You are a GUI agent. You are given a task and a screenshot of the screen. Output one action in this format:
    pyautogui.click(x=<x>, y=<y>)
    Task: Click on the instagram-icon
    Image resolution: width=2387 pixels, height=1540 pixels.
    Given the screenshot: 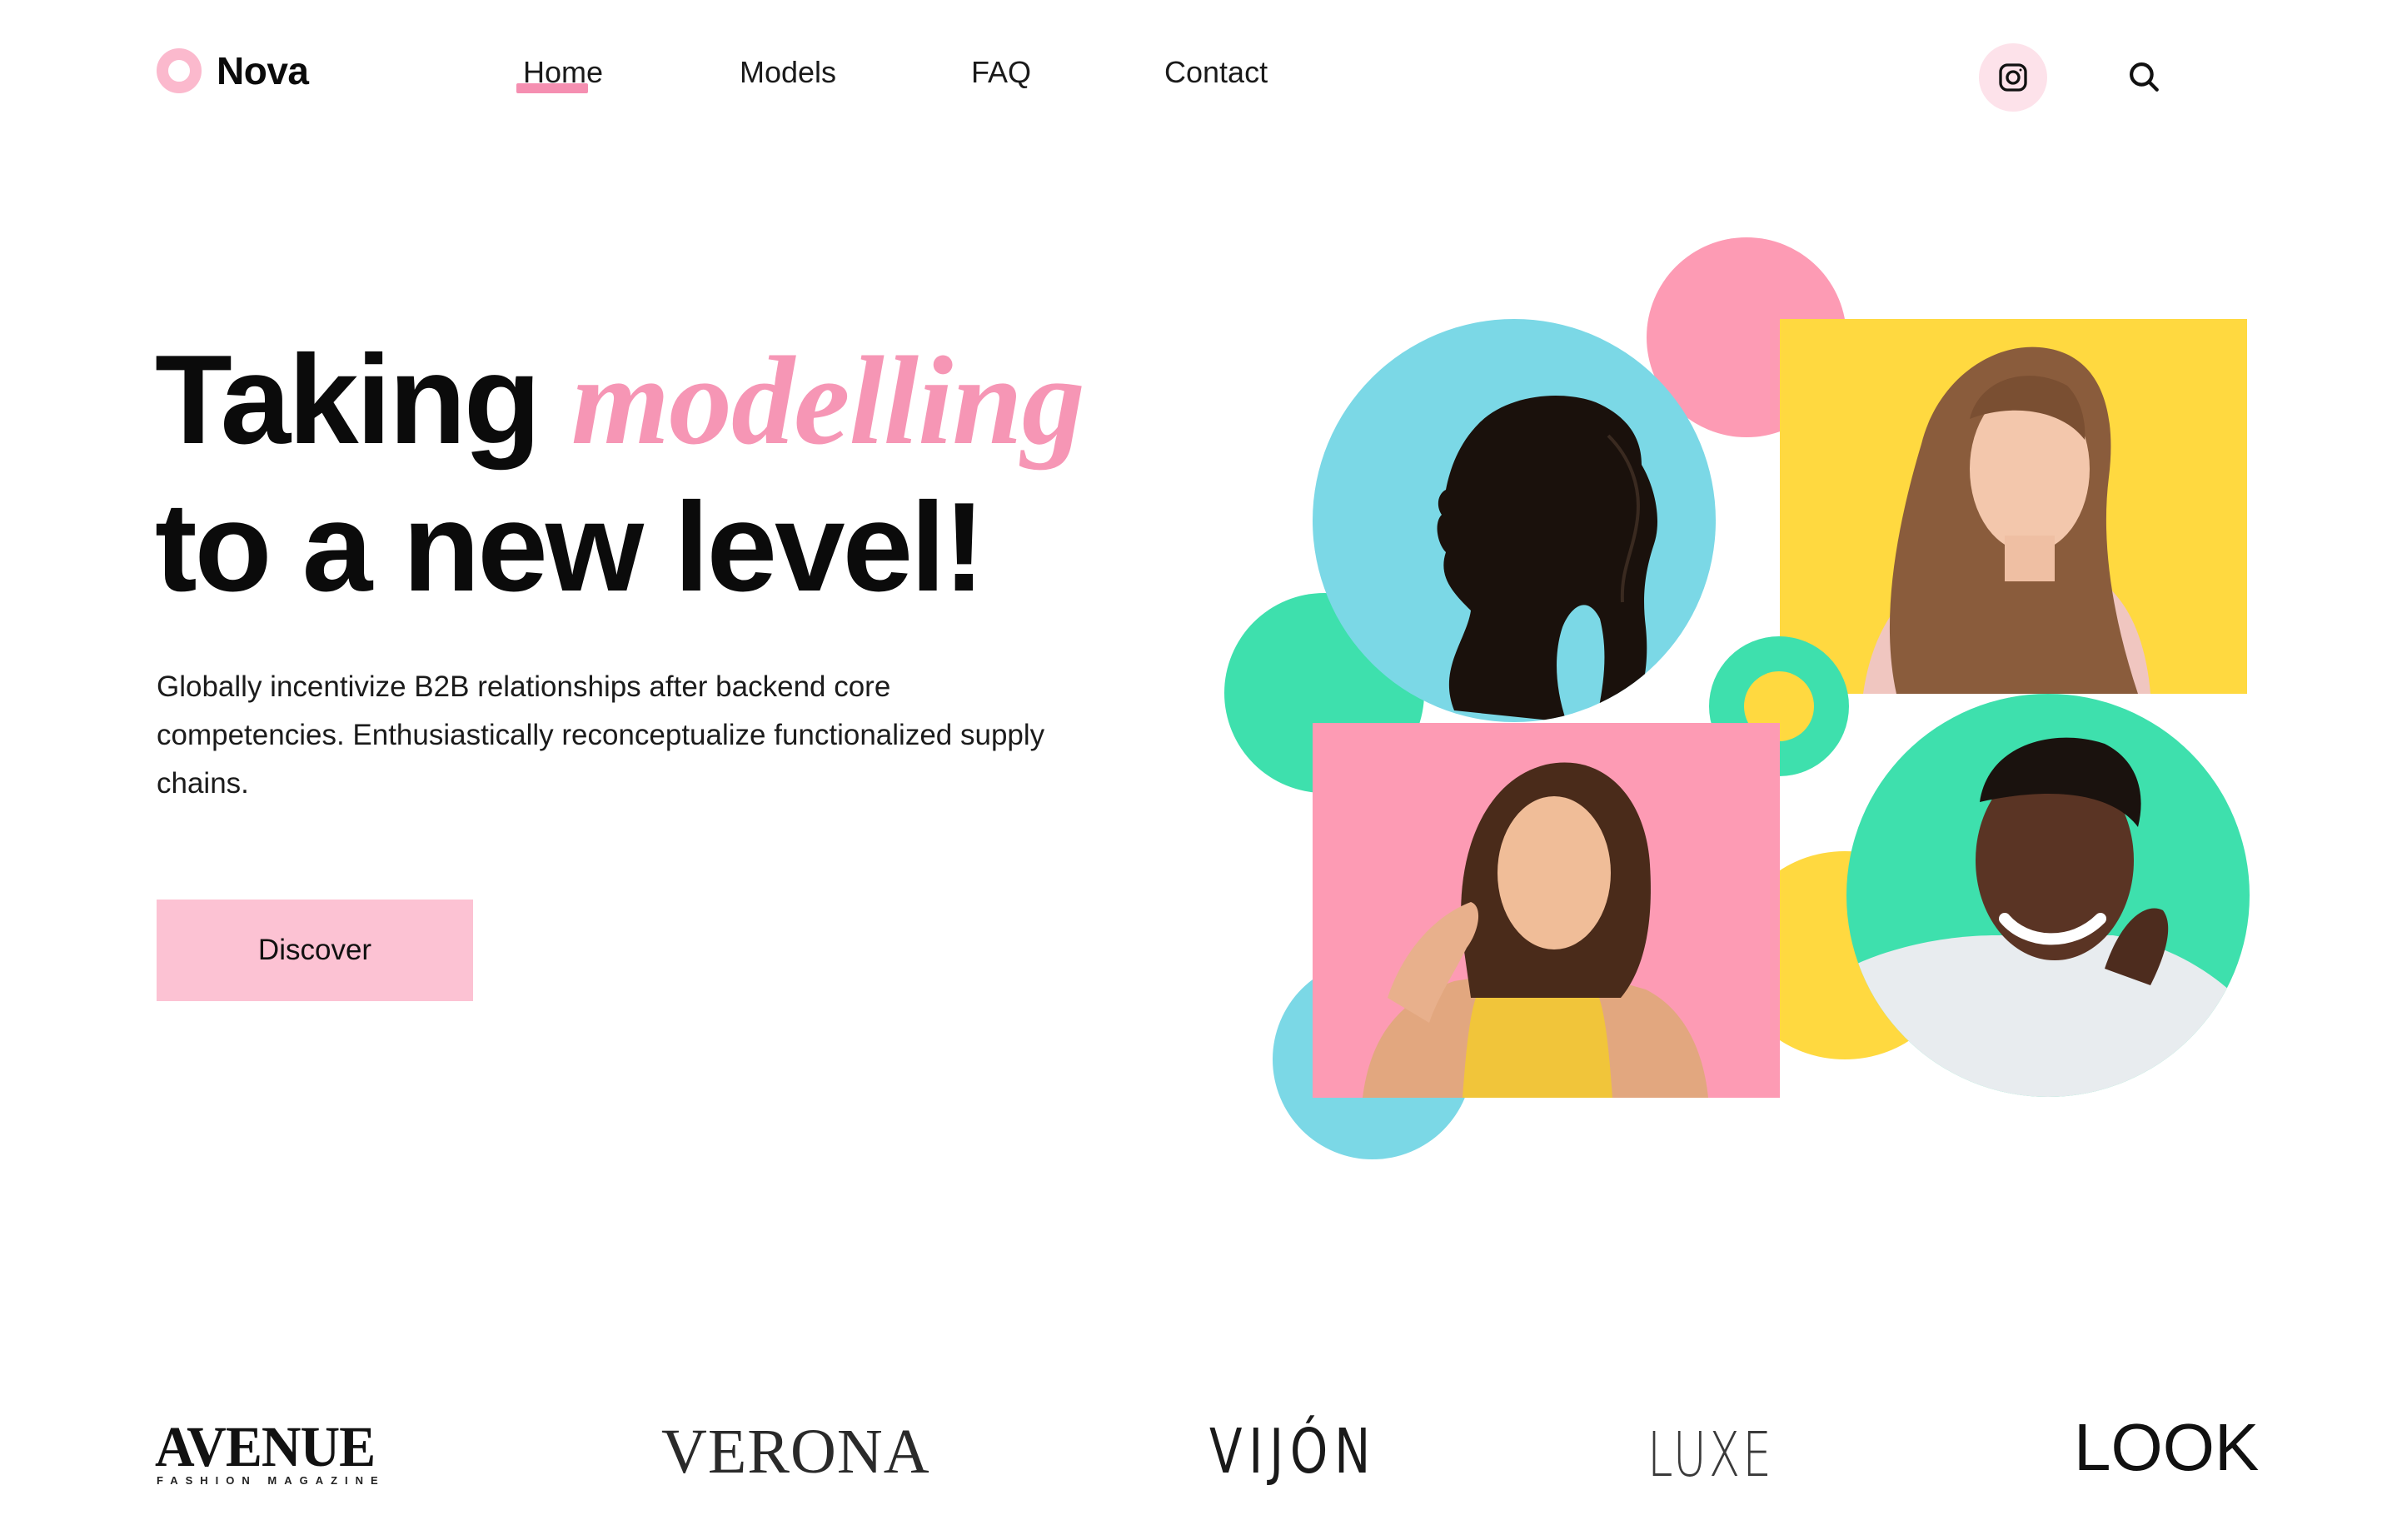 What is the action you would take?
    pyautogui.click(x=2013, y=78)
    